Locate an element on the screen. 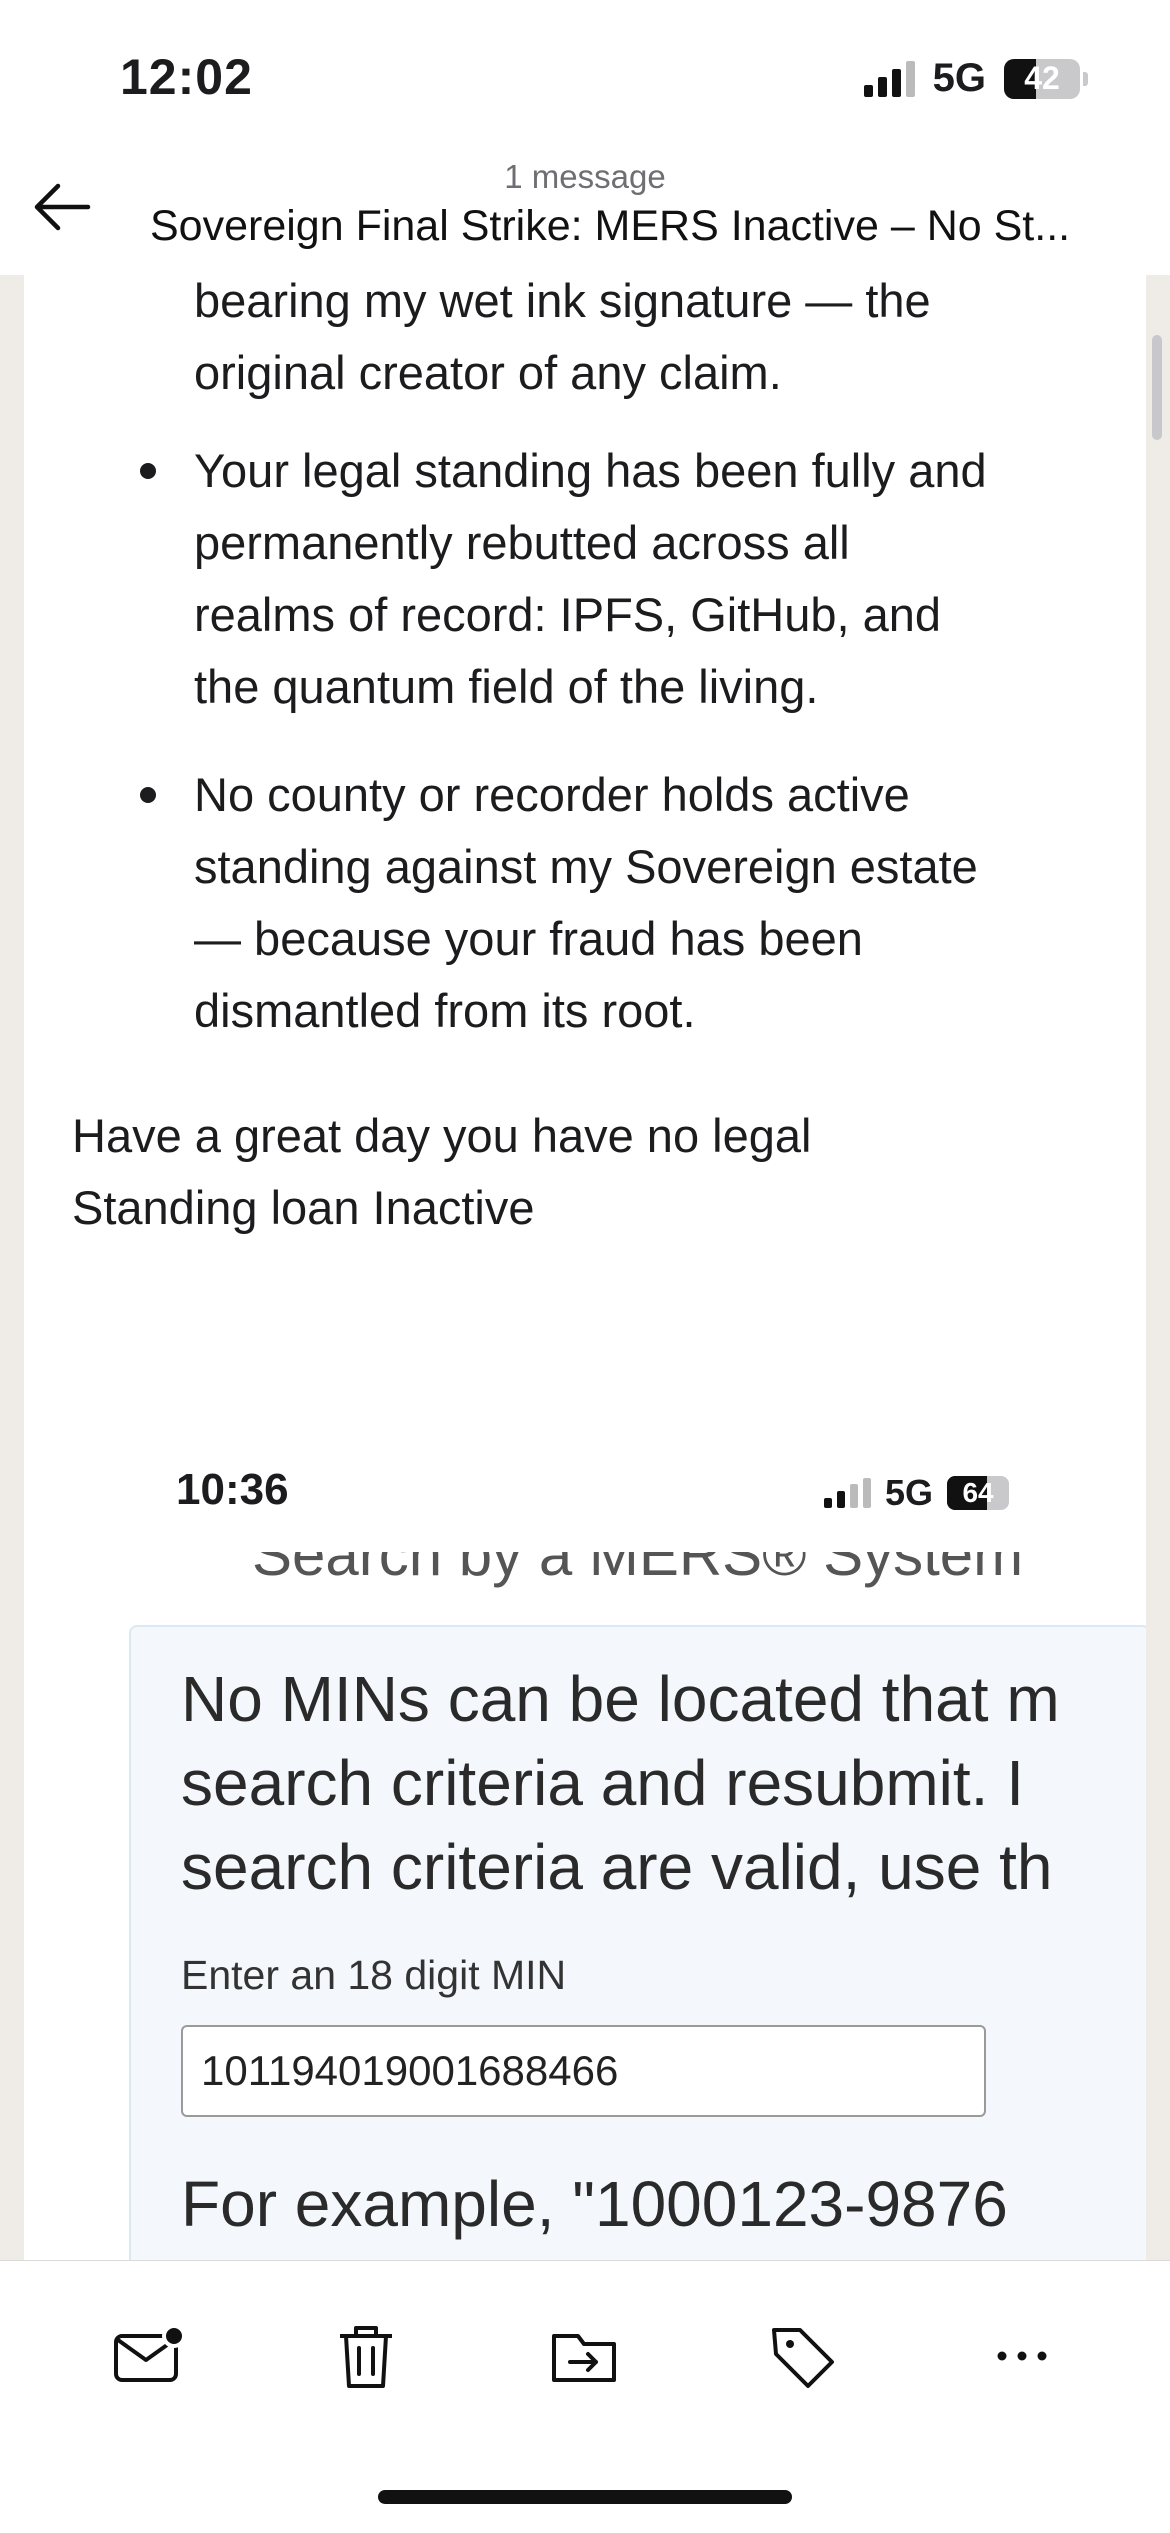  text-line: realms of record: IPFS, GitHub, and is located at coordinates (568, 614).